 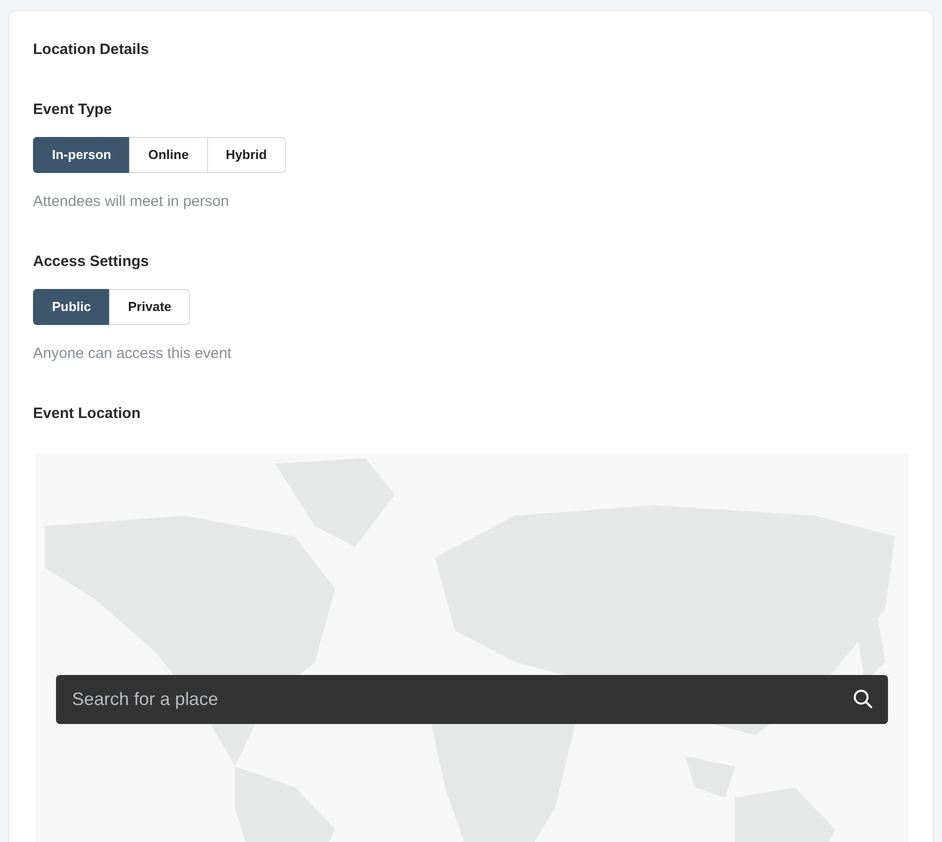 What do you see at coordinates (87, 414) in the screenshot?
I see `section-label: Event Location` at bounding box center [87, 414].